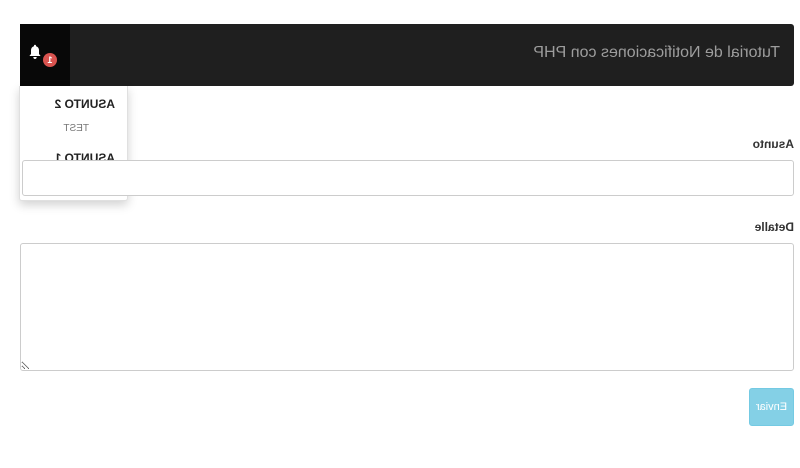 This screenshot has height=468, width=800. I want to click on notification-toggle: 1, so click(45, 55).